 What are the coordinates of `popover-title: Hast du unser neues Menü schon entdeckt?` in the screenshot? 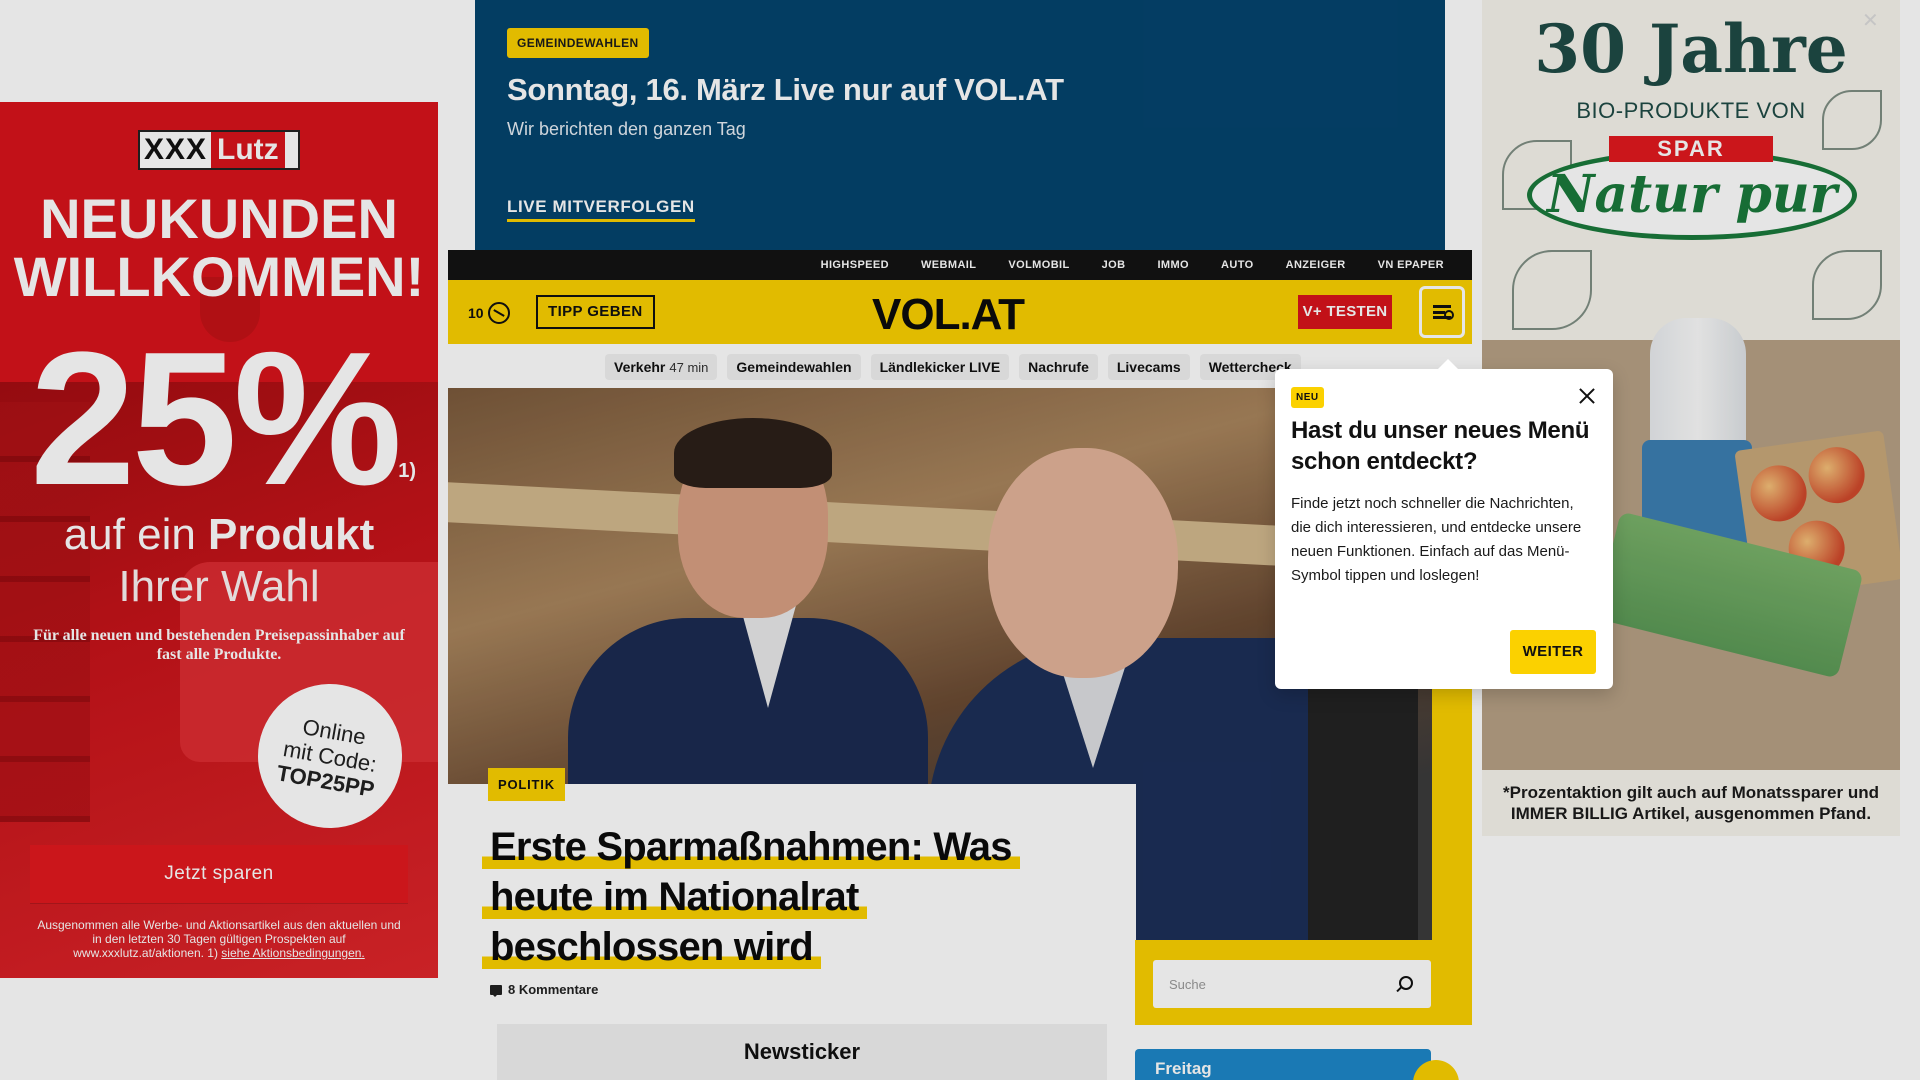 It's located at (1440, 446).